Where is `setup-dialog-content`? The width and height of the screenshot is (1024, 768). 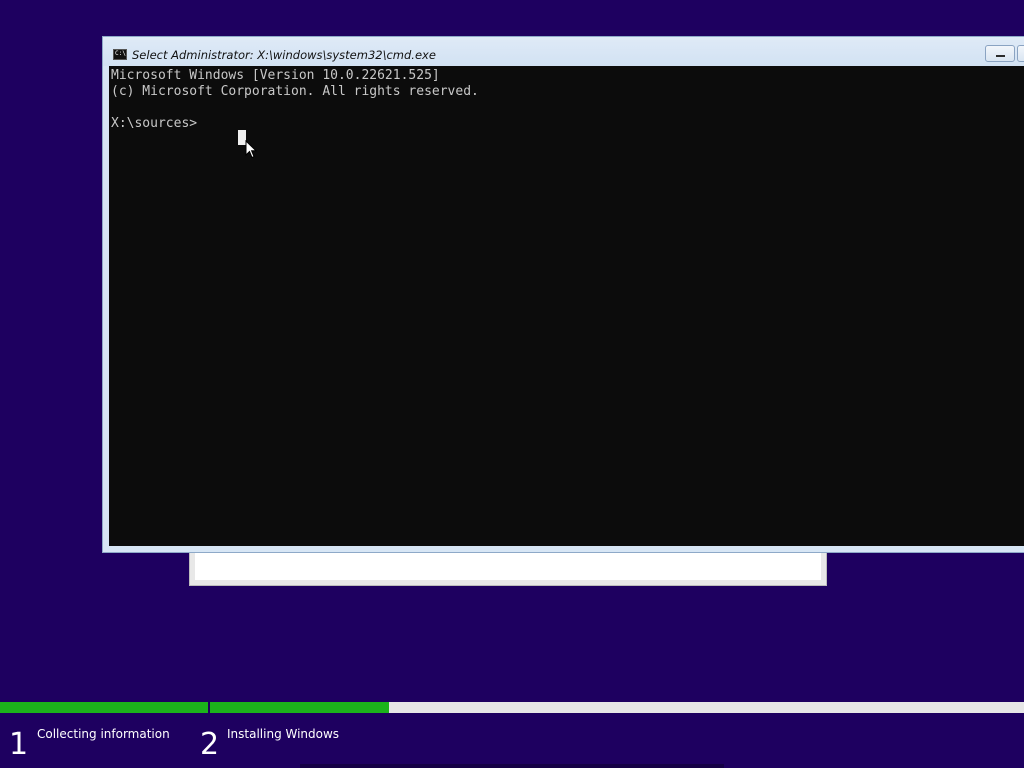 setup-dialog-content is located at coordinates (508, 565).